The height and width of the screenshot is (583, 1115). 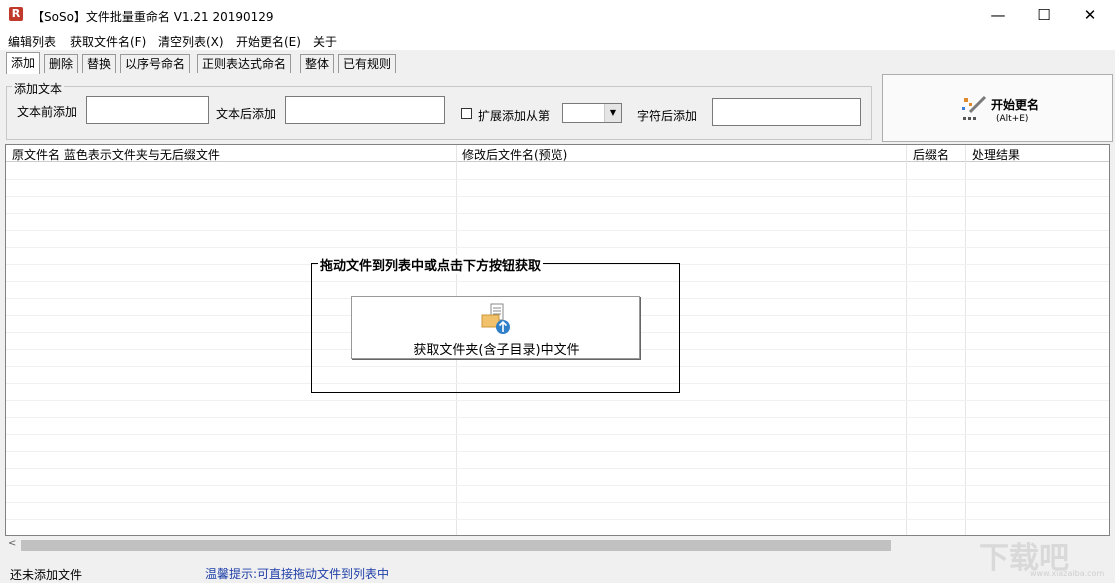 I want to click on folder-upload-icon, so click(x=497, y=319).